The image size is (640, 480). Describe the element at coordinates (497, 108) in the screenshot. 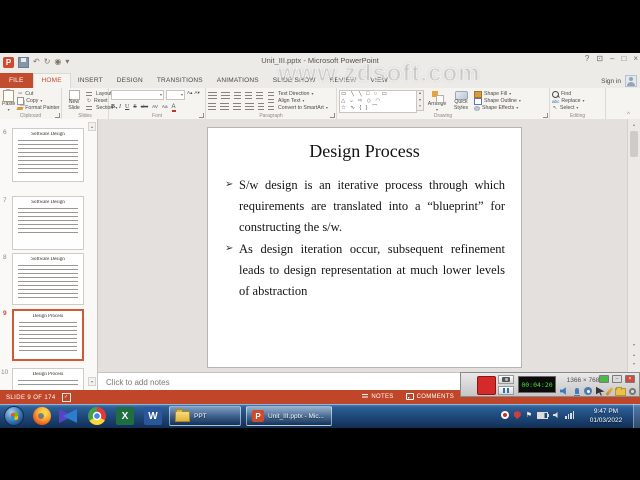

I see `shape-effects-button: Shape Effects ▾` at that location.